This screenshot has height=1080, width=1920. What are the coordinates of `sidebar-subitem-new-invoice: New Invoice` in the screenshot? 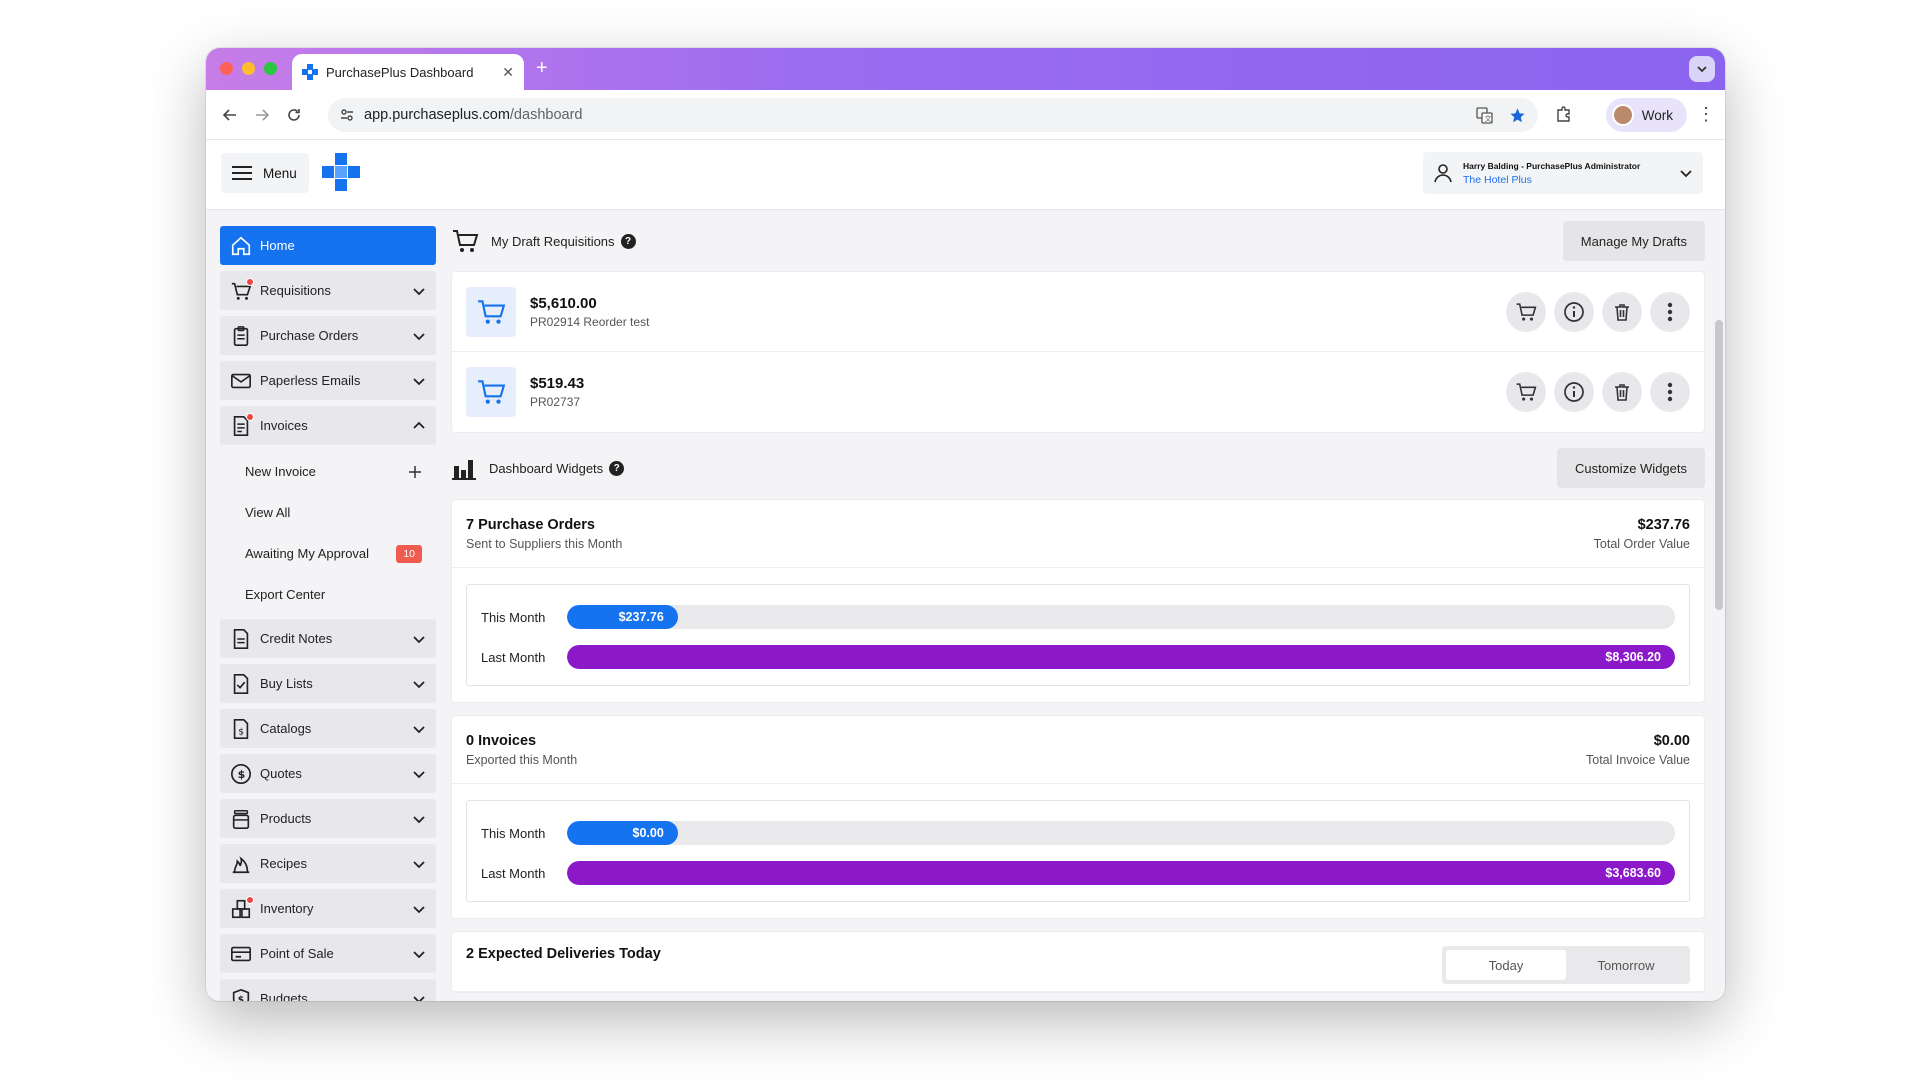 It's located at (328, 471).